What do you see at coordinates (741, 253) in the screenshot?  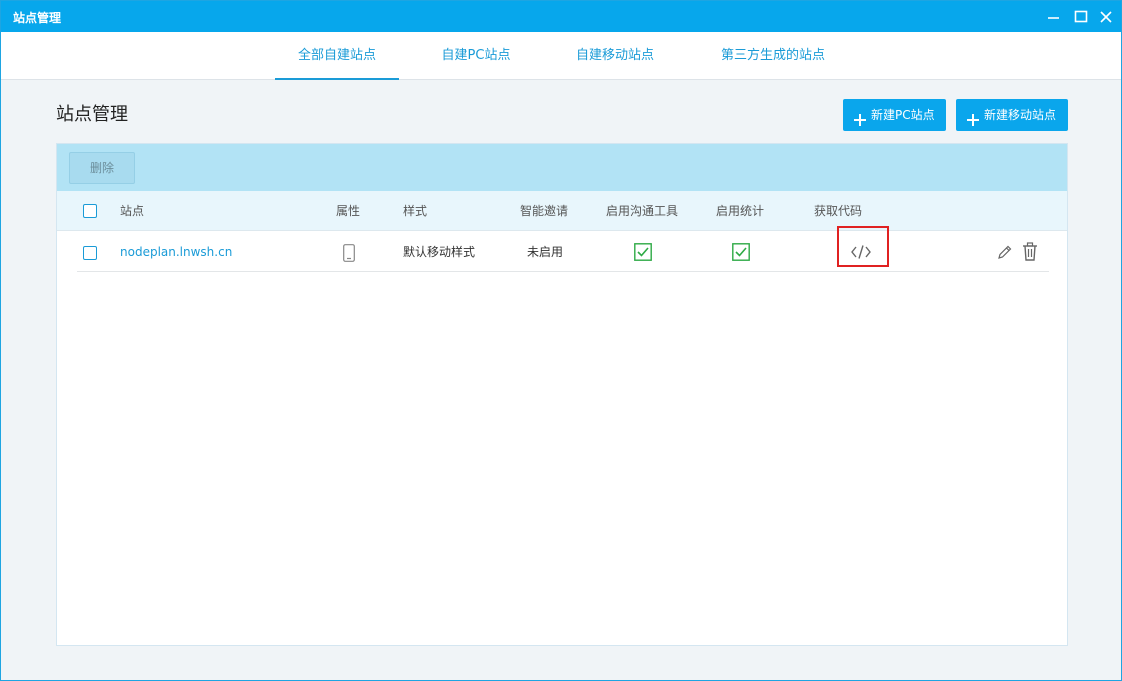 I see `stats-check-icon` at bounding box center [741, 253].